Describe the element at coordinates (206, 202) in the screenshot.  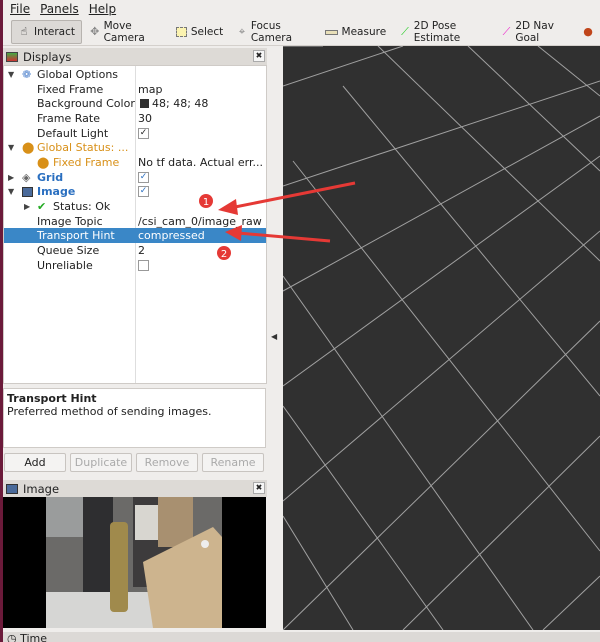
I see `annotation-label-1: 1` at that location.